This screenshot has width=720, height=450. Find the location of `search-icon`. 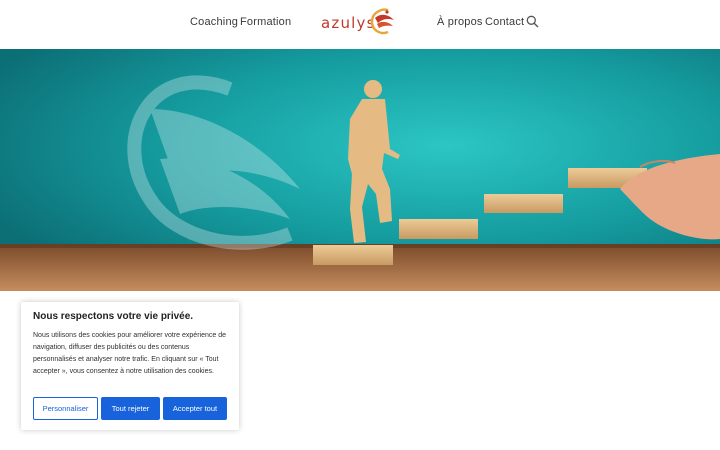

search-icon is located at coordinates (532, 21).